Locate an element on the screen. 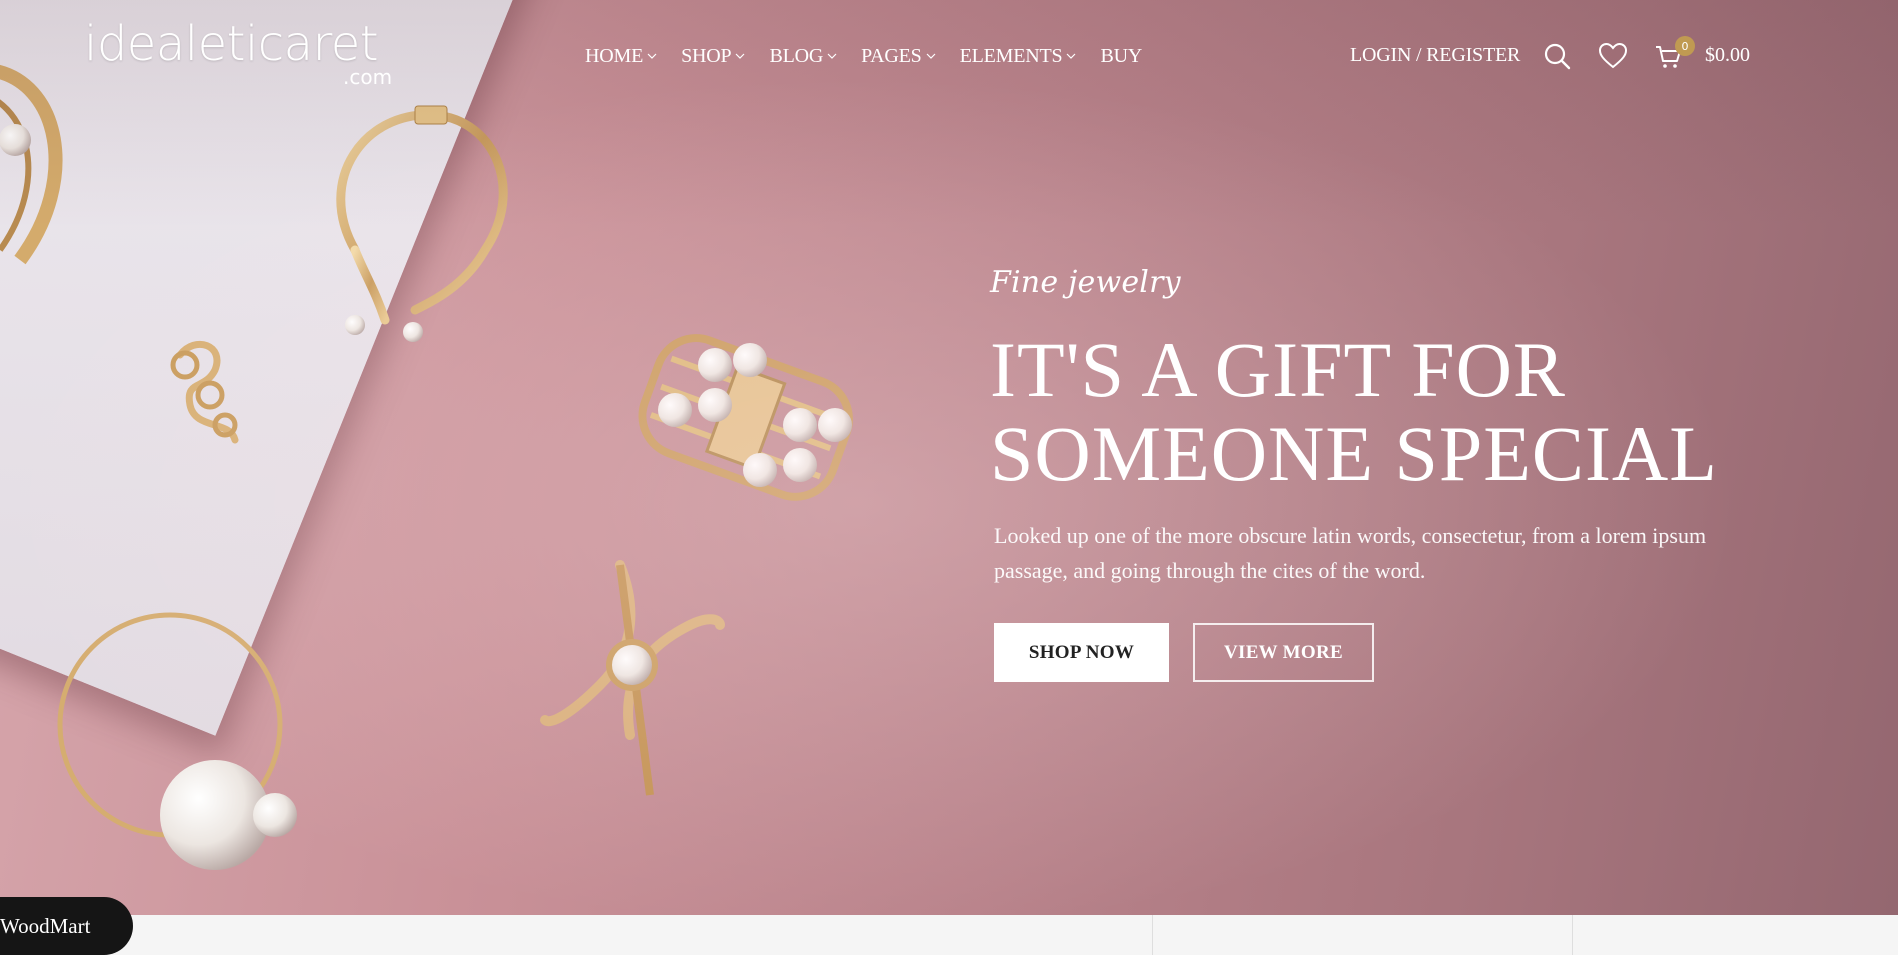  wishlist-button is located at coordinates (1613, 56).